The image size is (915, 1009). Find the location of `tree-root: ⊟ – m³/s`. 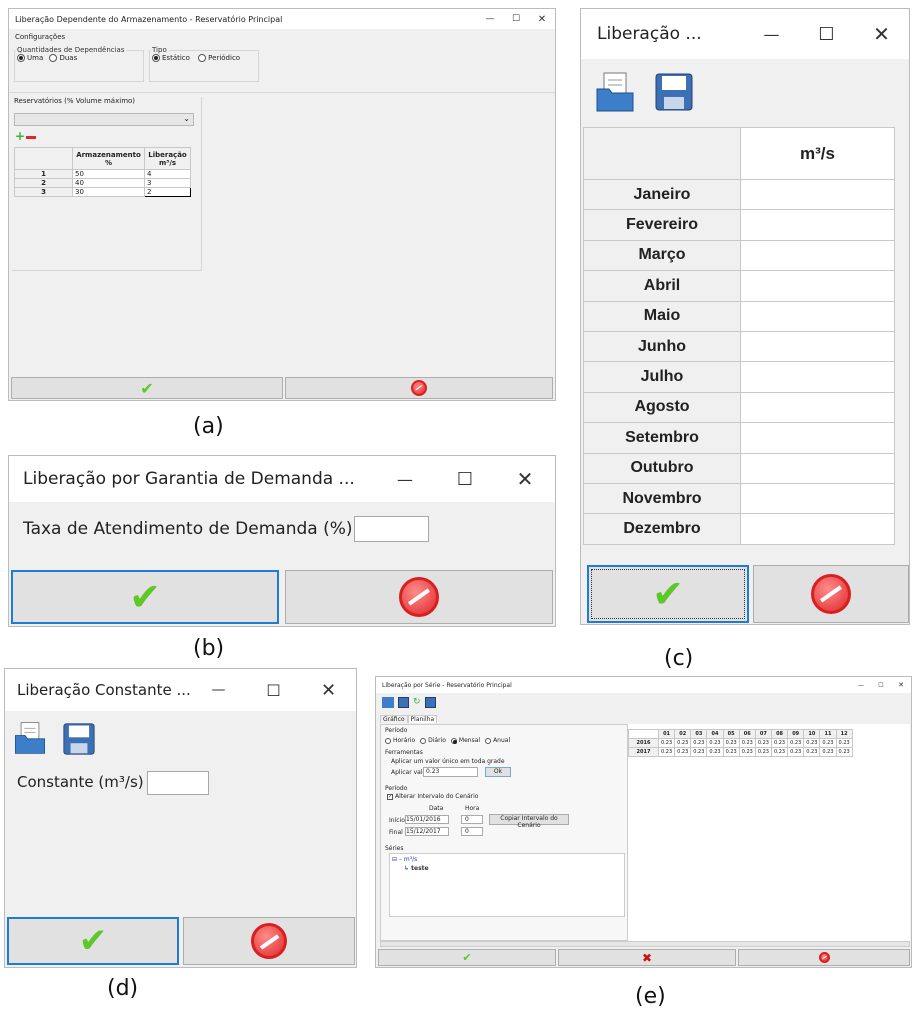

tree-root: ⊟ – m³/s is located at coordinates (507, 859).